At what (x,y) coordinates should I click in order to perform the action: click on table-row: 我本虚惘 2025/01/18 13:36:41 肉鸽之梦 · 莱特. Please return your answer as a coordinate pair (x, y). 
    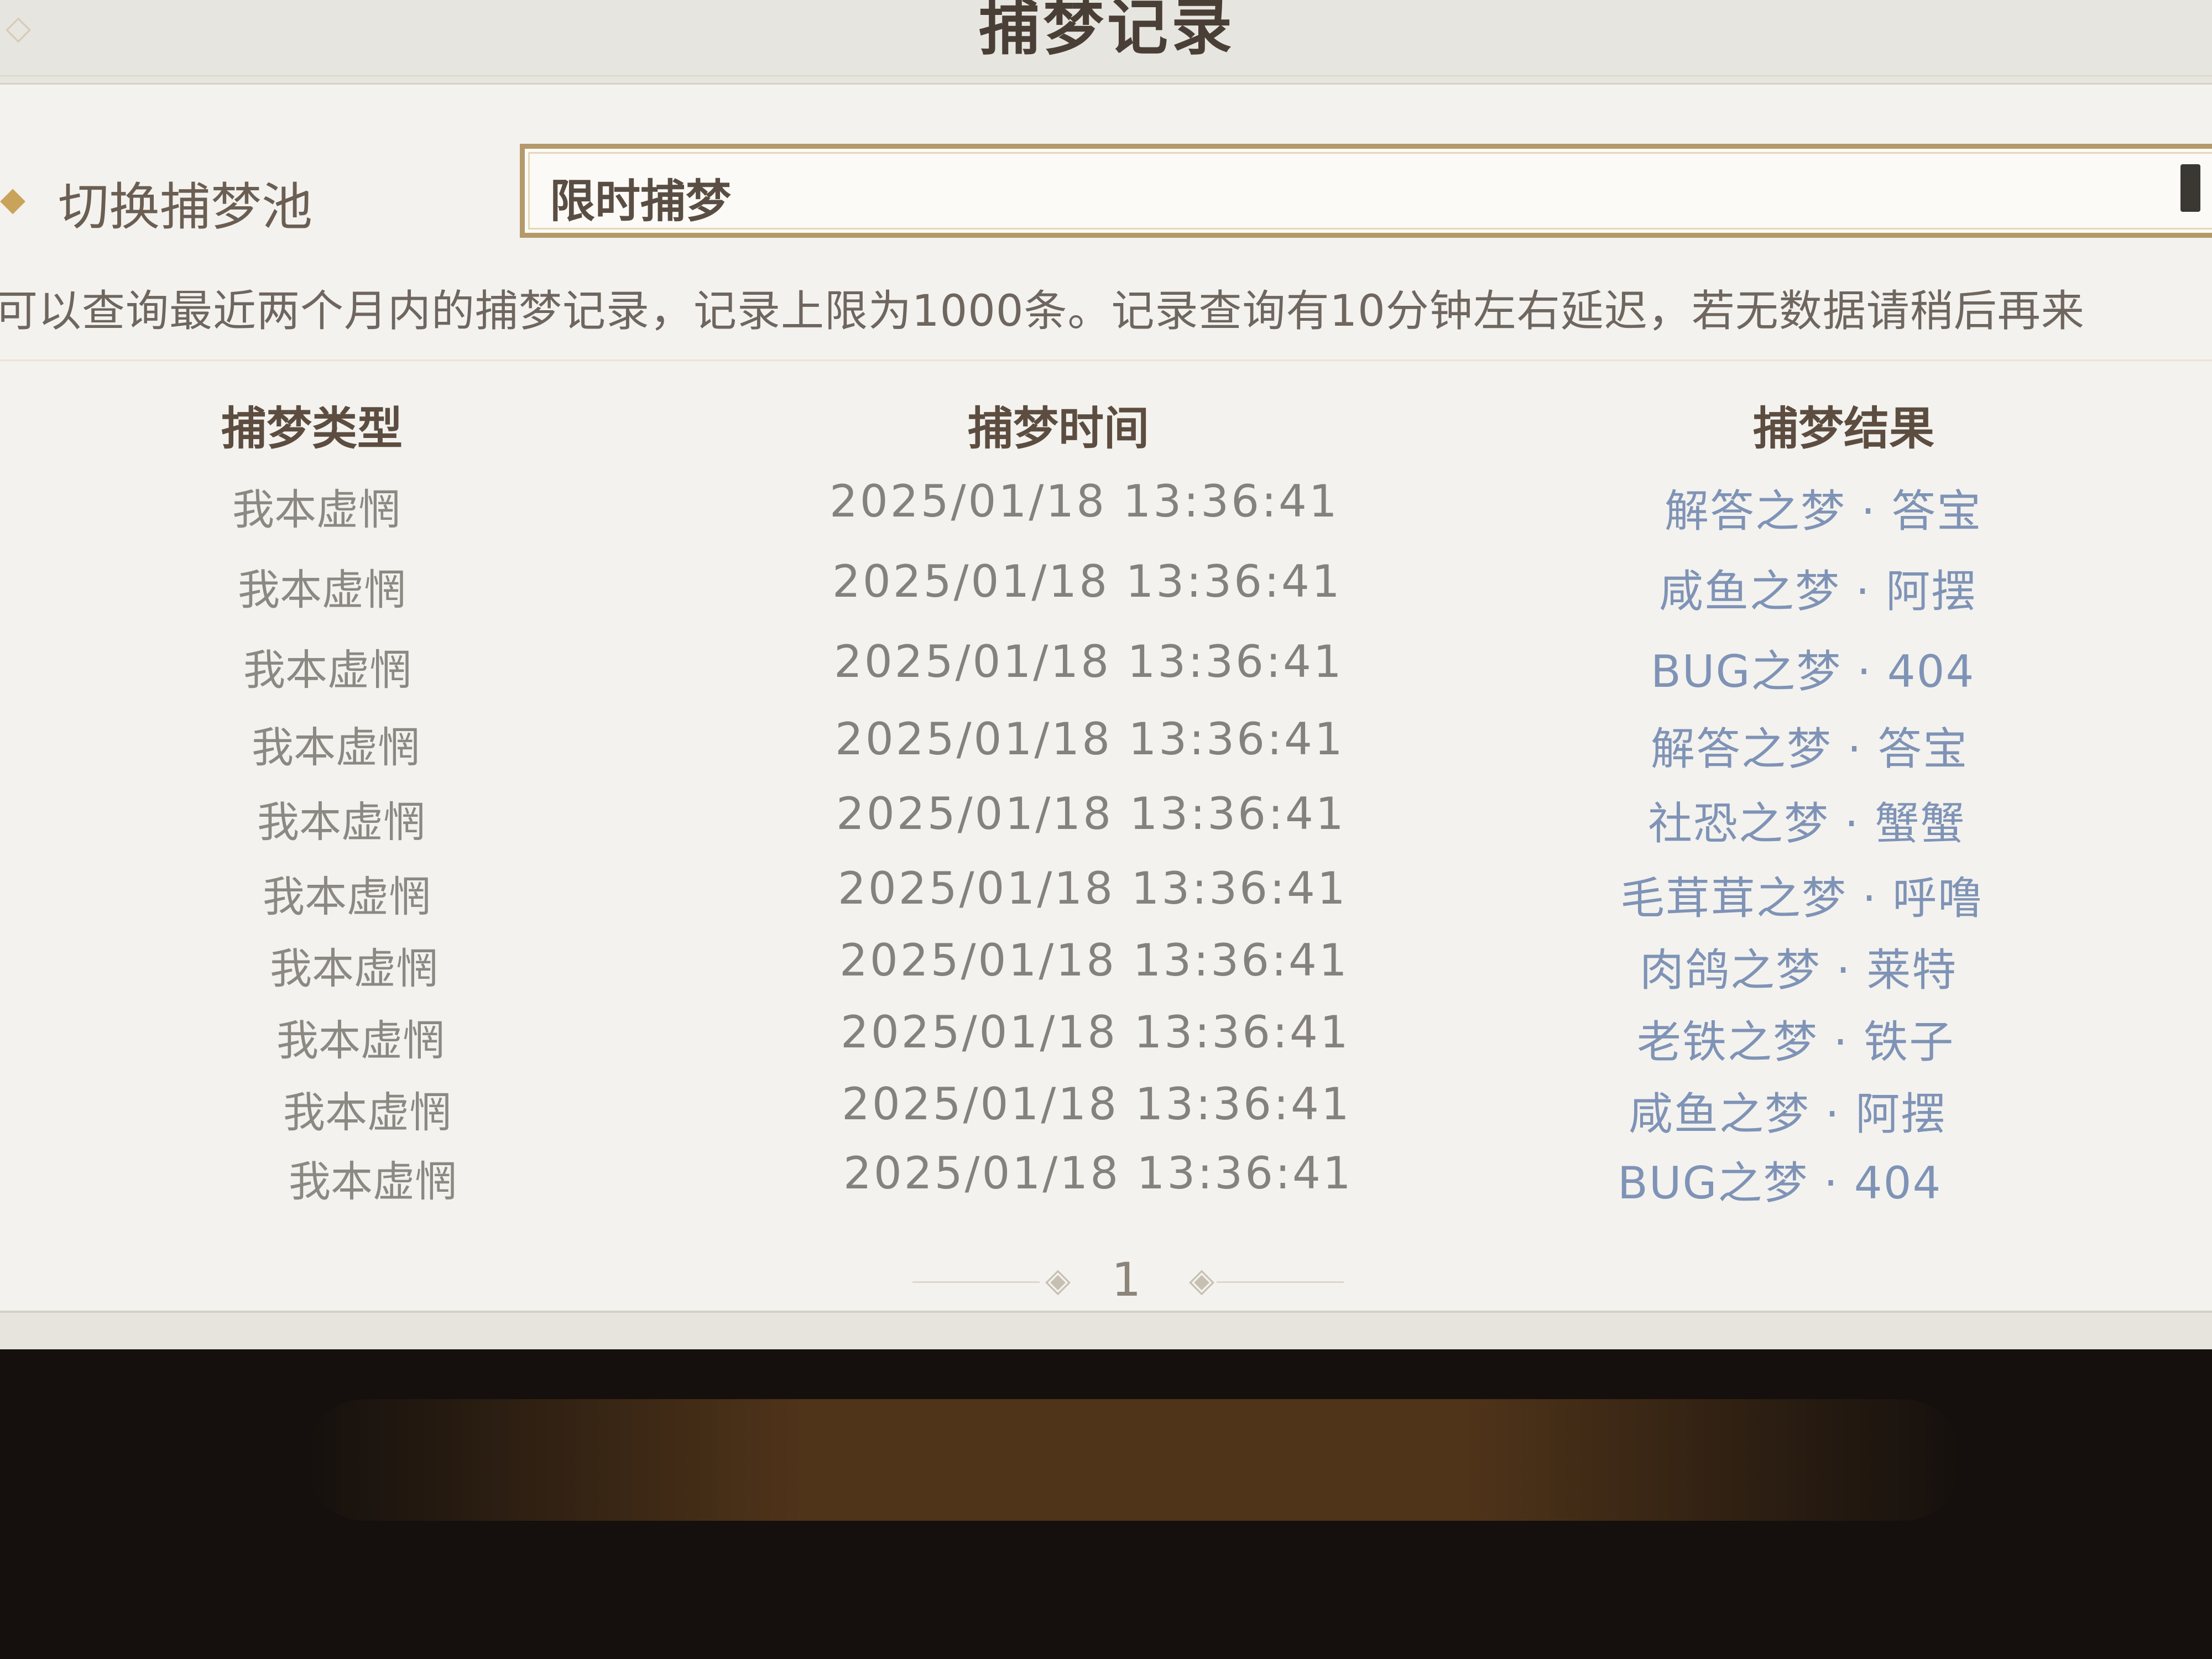
    Looking at the image, I should click on (1106, 972).